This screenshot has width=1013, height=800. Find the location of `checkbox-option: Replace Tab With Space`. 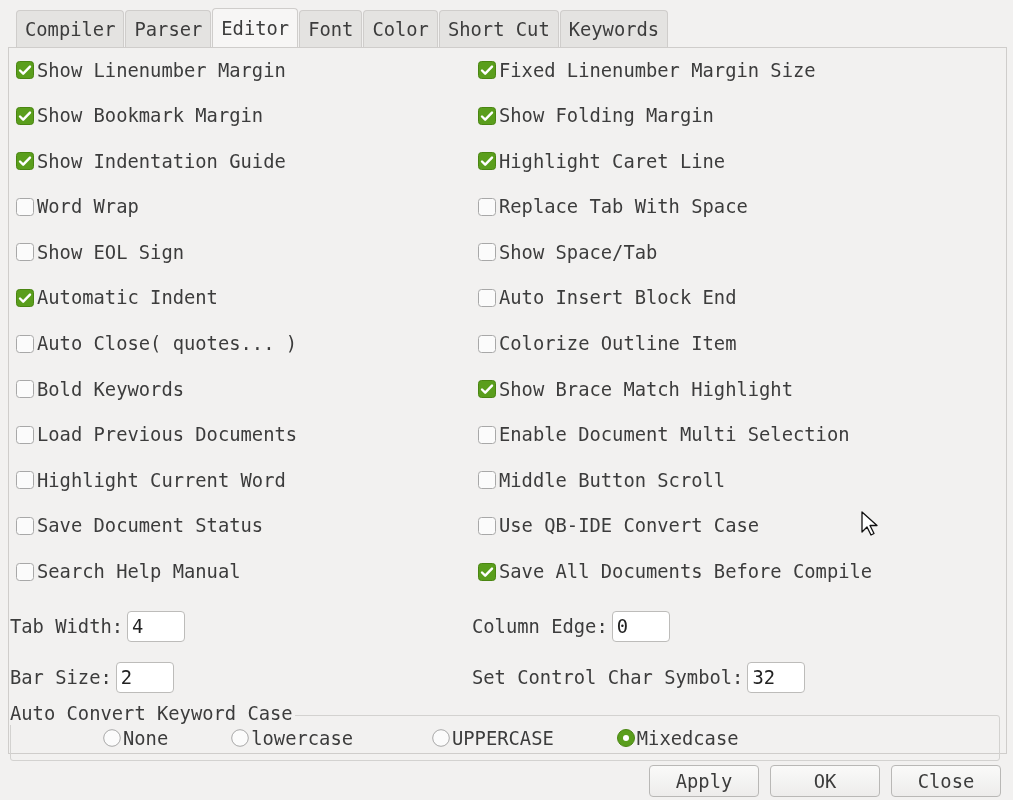

checkbox-option: Replace Tab With Space is located at coordinates (613, 206).